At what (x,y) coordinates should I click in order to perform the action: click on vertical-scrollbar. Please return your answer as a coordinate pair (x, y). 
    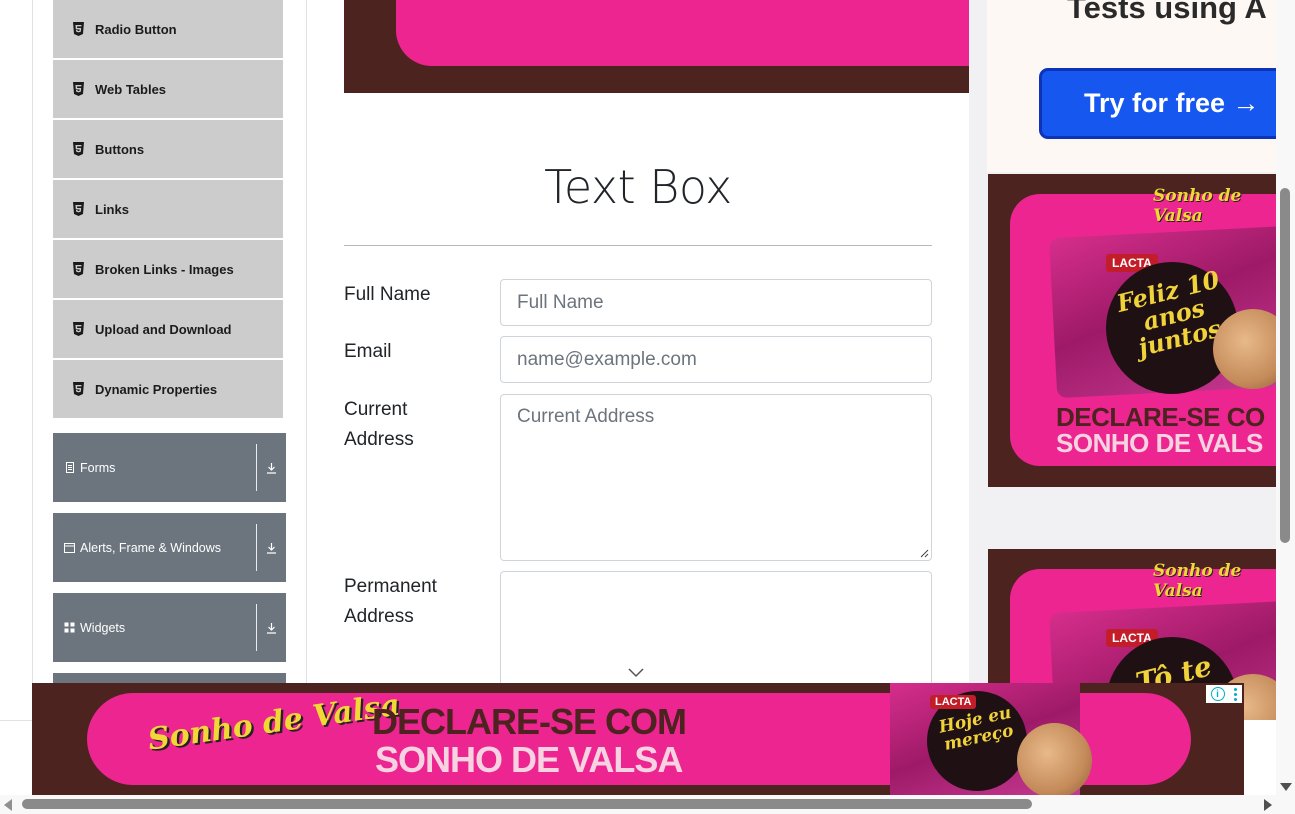
    Looking at the image, I should click on (1285, 397).